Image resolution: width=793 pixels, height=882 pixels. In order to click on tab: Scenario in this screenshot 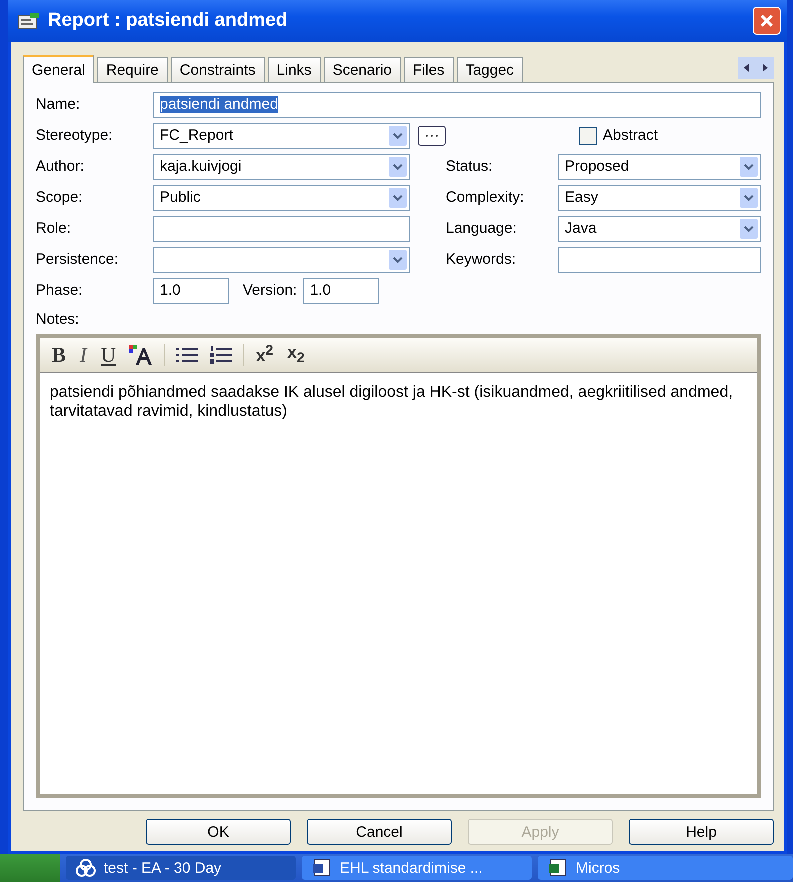, I will do `click(363, 69)`.